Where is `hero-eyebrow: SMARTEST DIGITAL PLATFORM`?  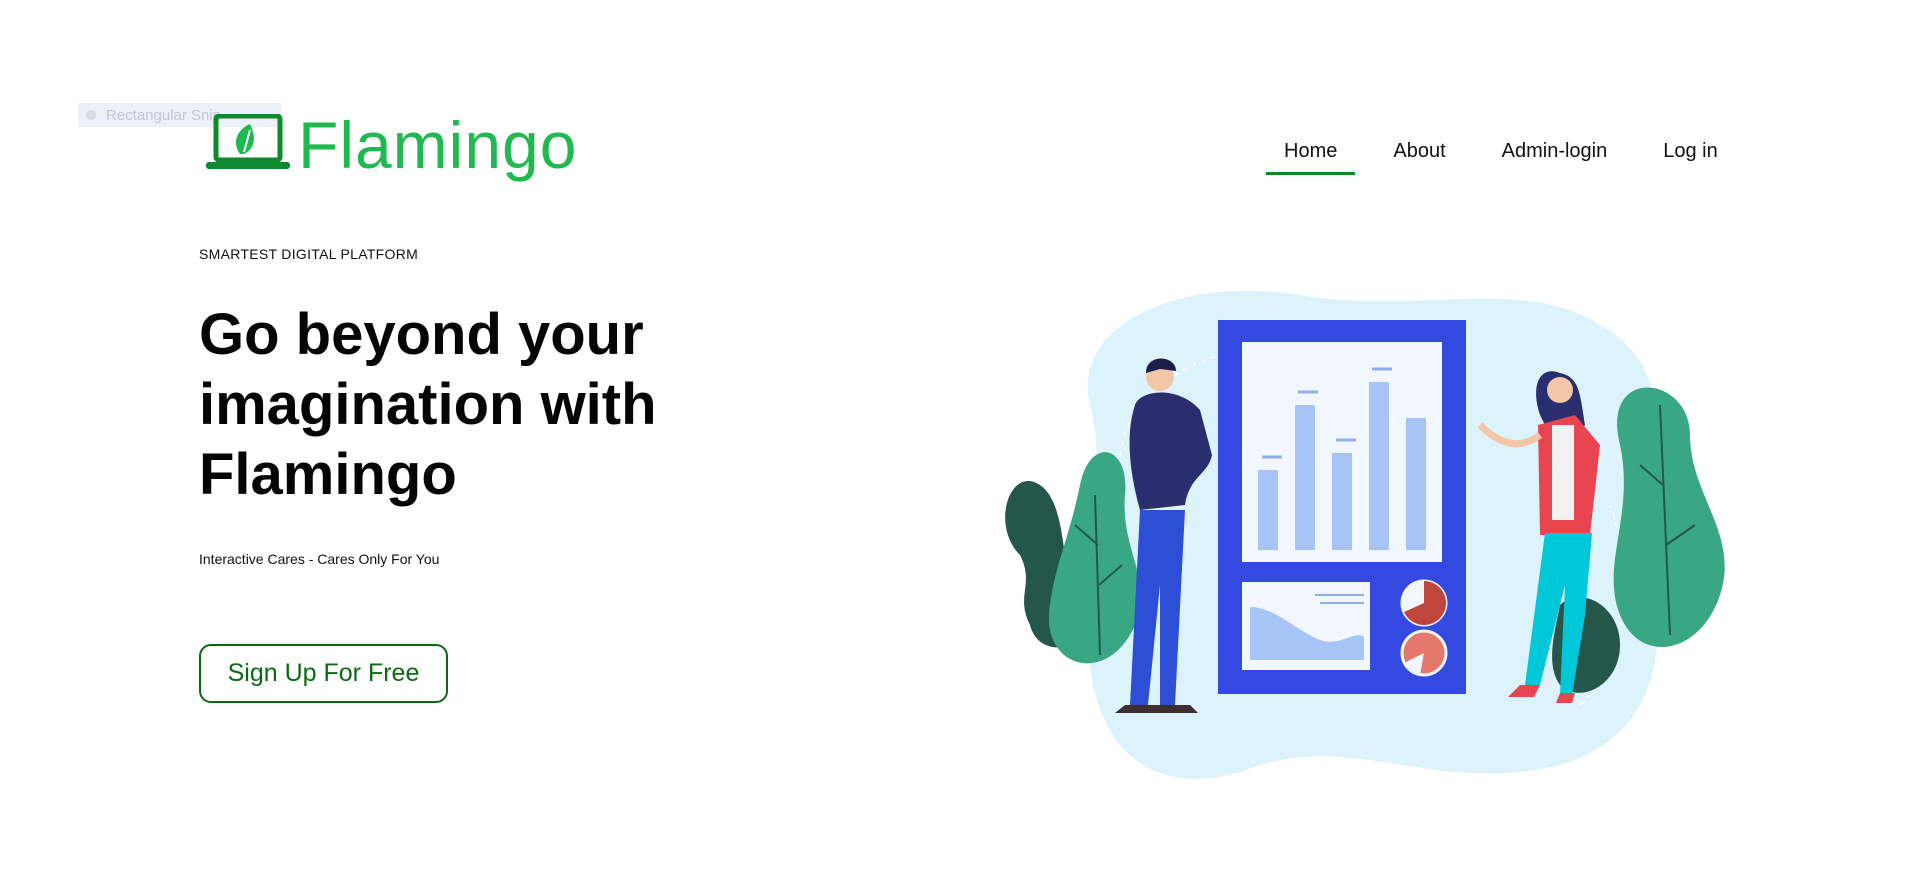
hero-eyebrow: SMARTEST DIGITAL PLATFORM is located at coordinates (309, 254).